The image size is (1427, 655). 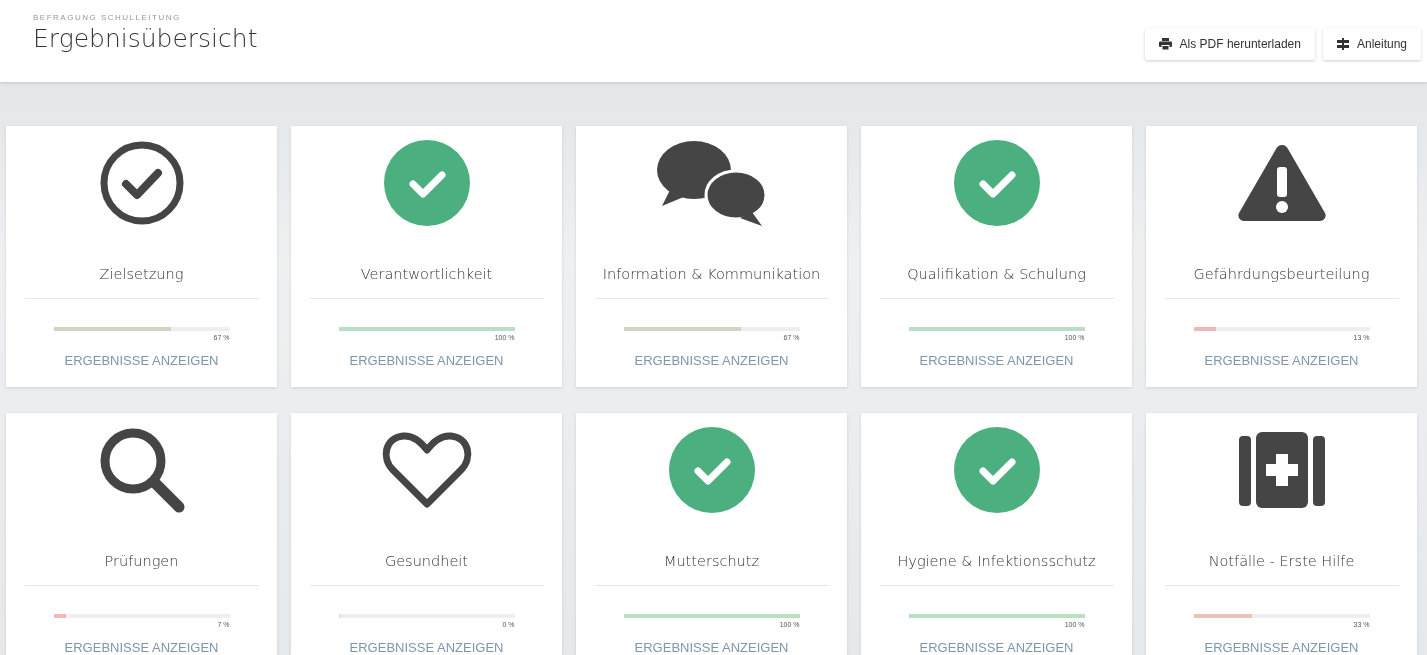 I want to click on category-title: Hygiene & Infektionsschutz, so click(x=996, y=561).